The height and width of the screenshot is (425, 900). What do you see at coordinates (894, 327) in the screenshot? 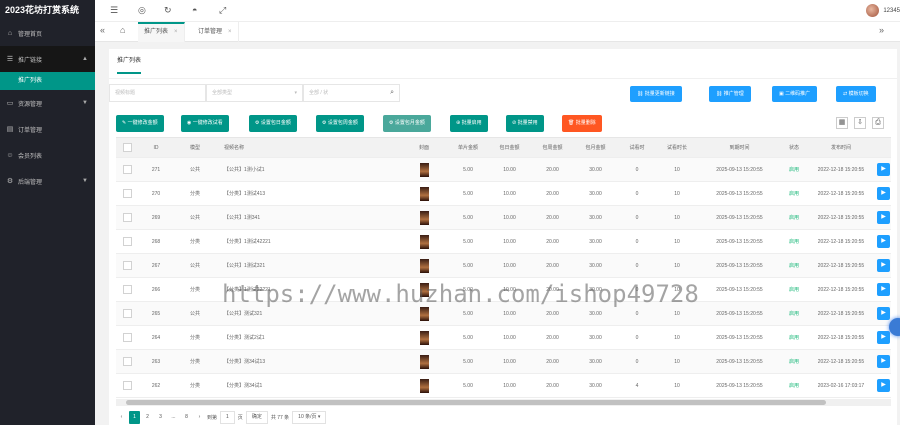
I see `floating-assist-button` at bounding box center [894, 327].